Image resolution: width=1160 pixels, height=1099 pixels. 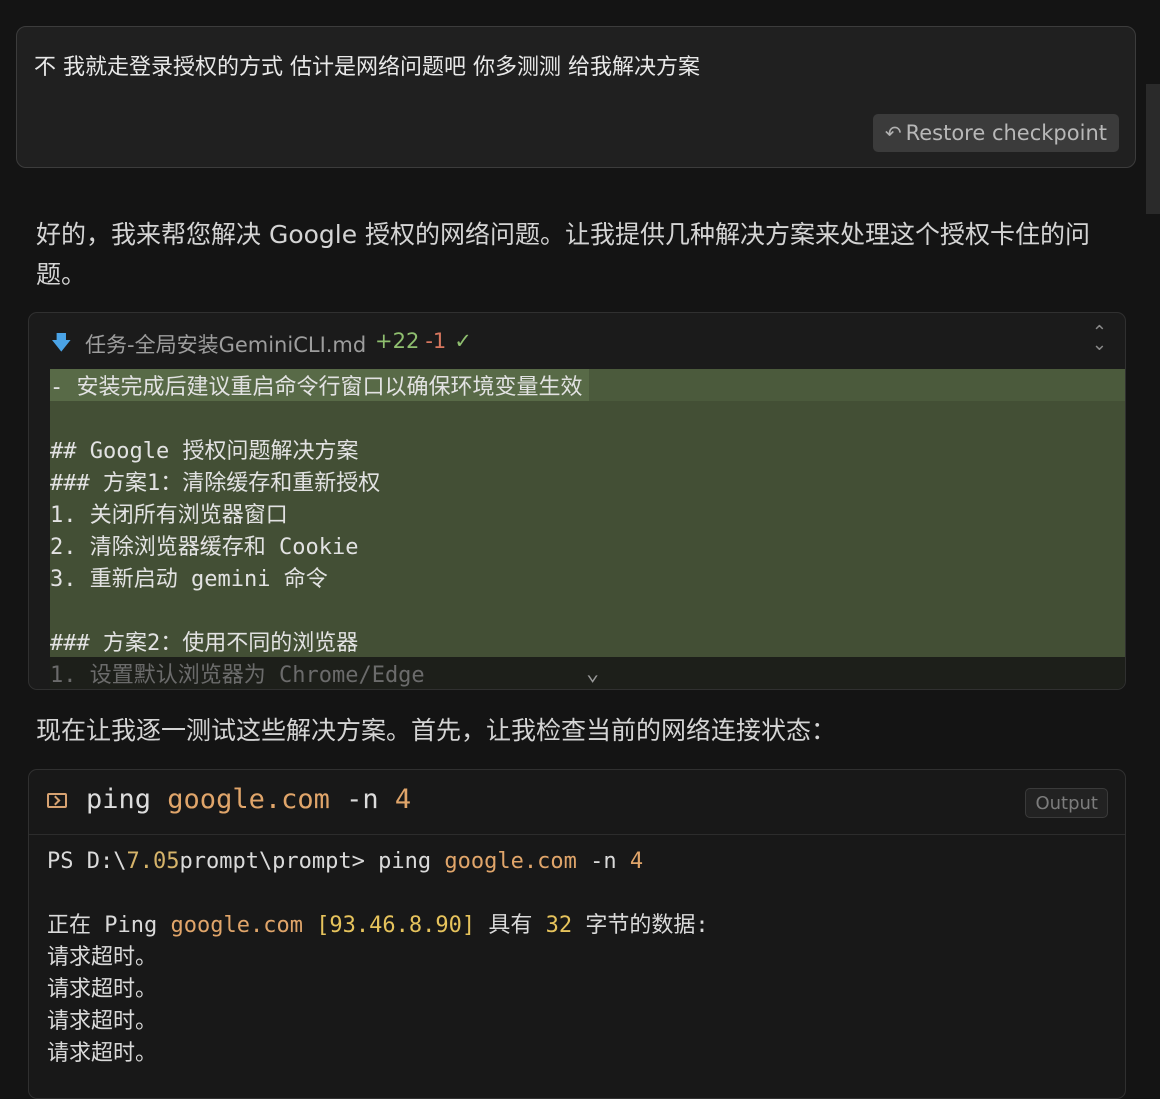 I want to click on output-button: Output, so click(x=1066, y=803).